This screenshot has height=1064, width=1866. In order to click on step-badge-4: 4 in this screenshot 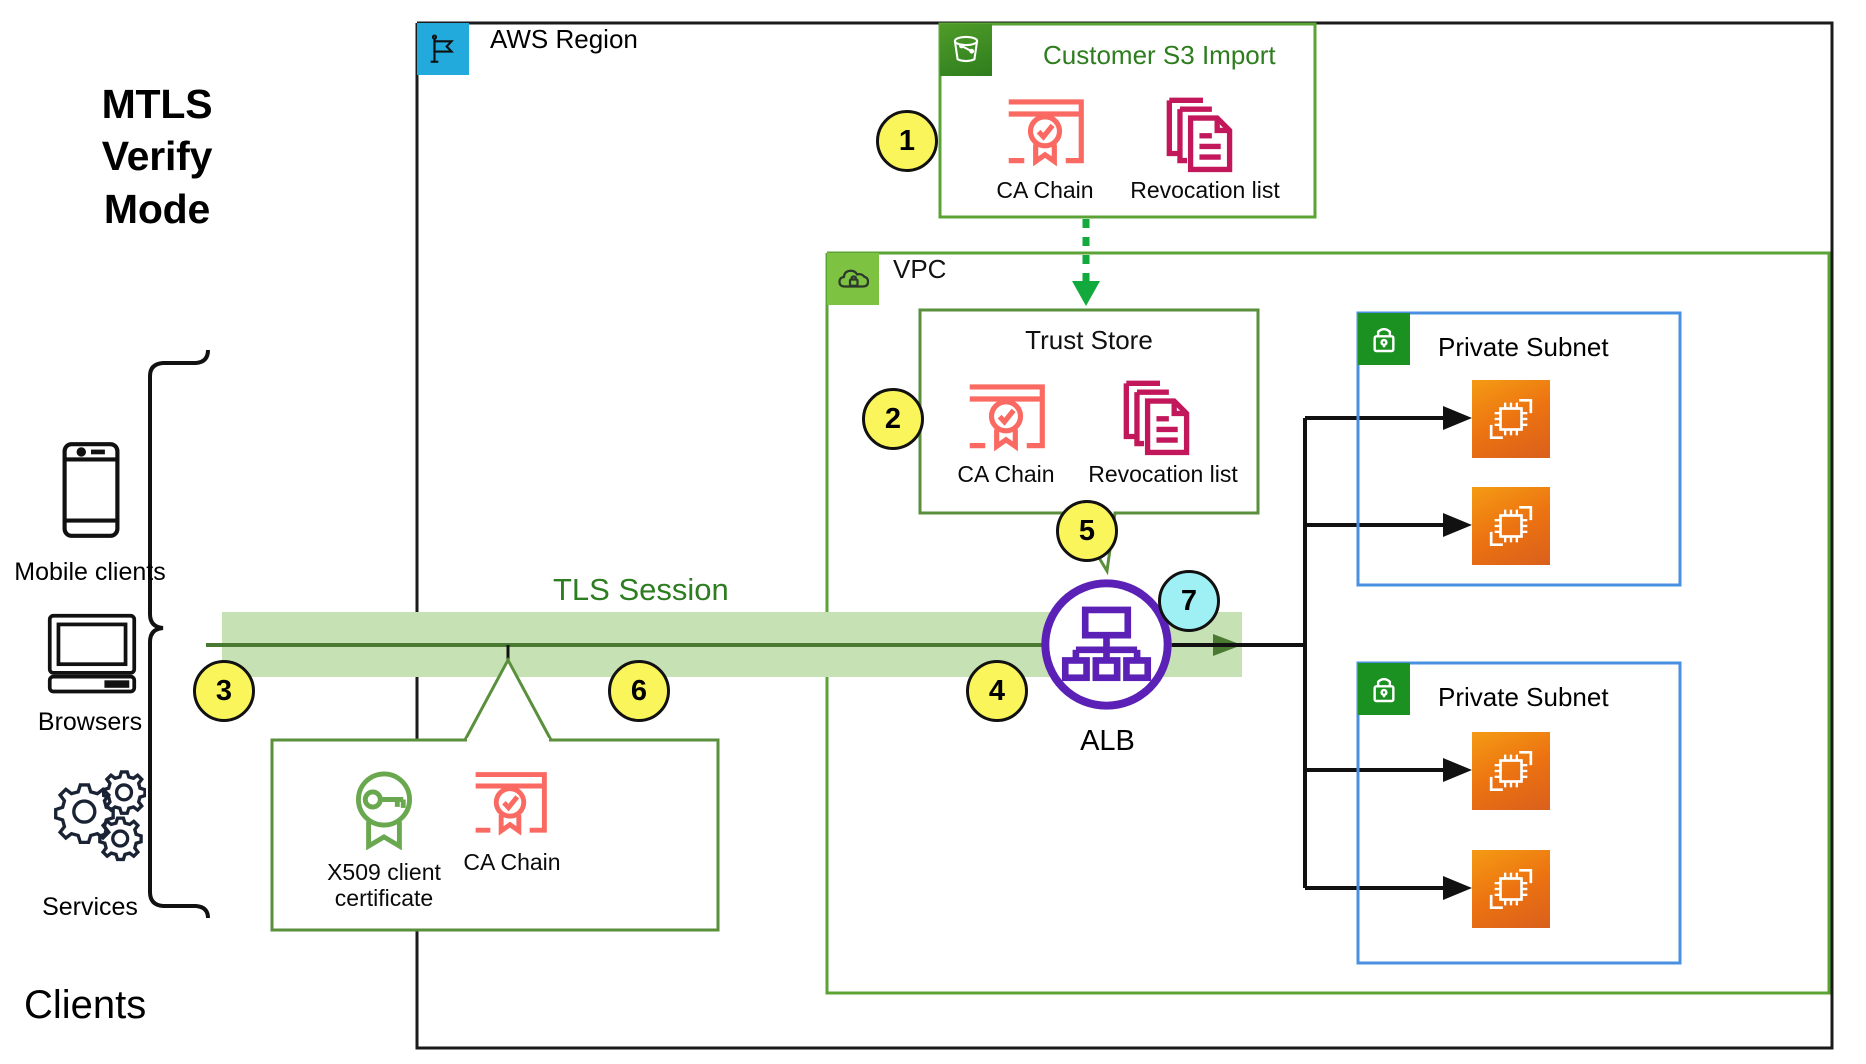, I will do `click(997, 691)`.